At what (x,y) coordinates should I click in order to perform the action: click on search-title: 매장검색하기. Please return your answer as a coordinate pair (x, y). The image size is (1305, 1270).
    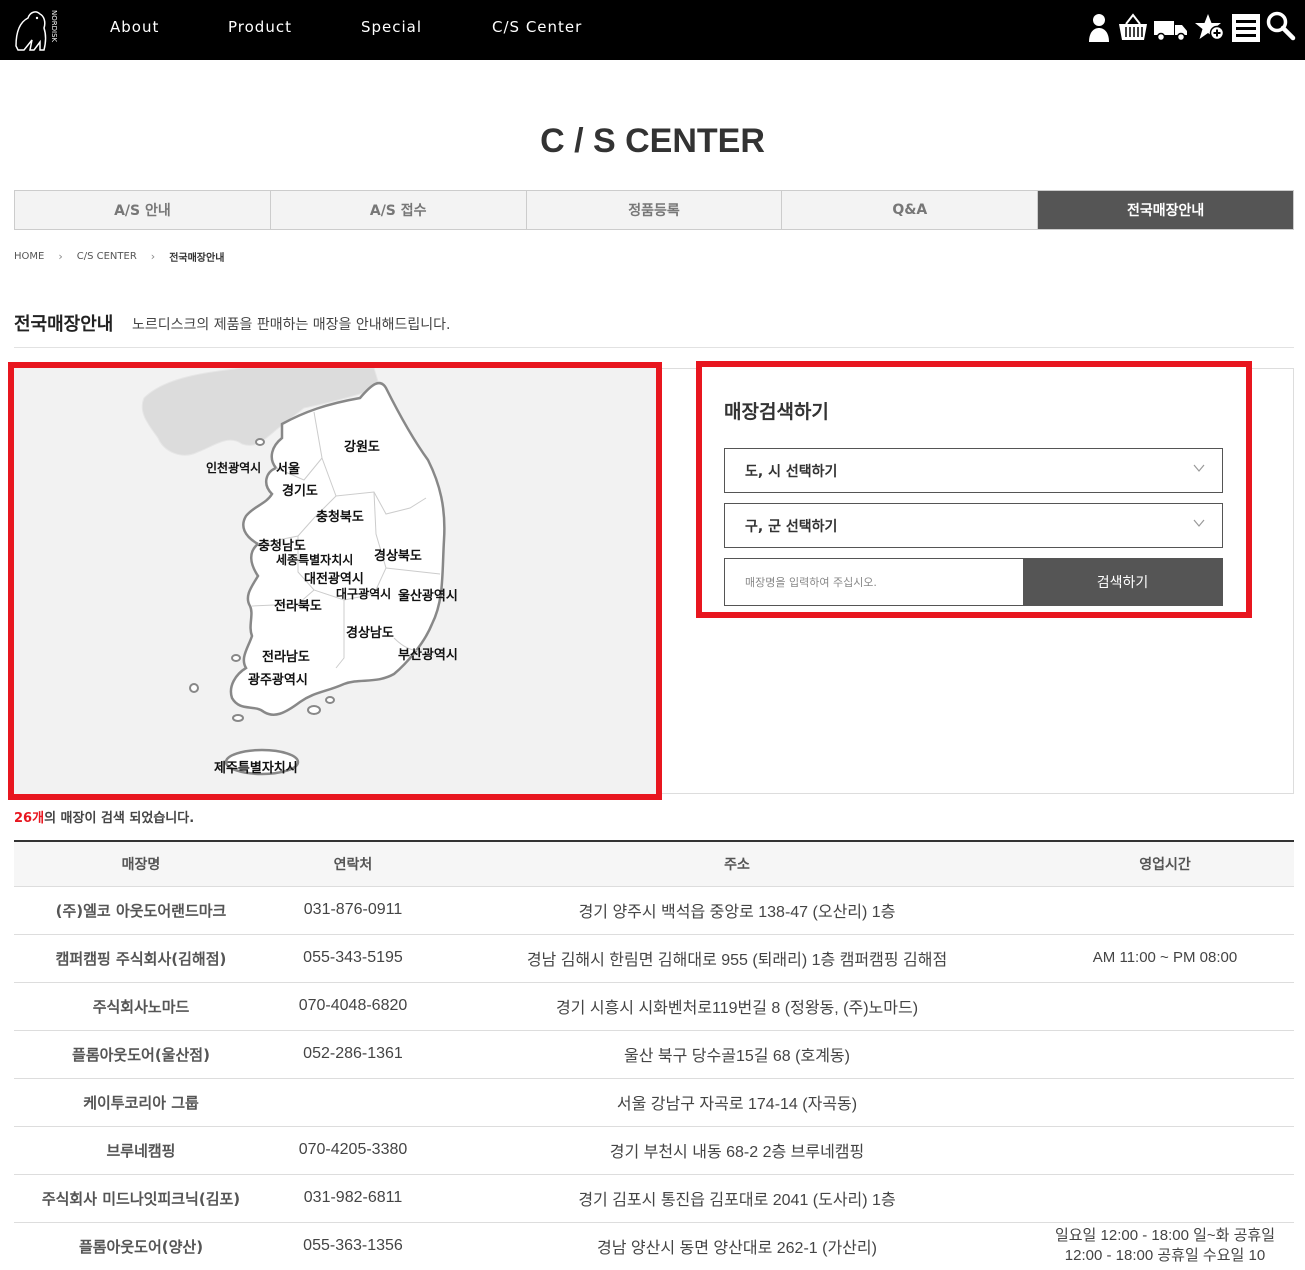
    Looking at the image, I should click on (776, 412).